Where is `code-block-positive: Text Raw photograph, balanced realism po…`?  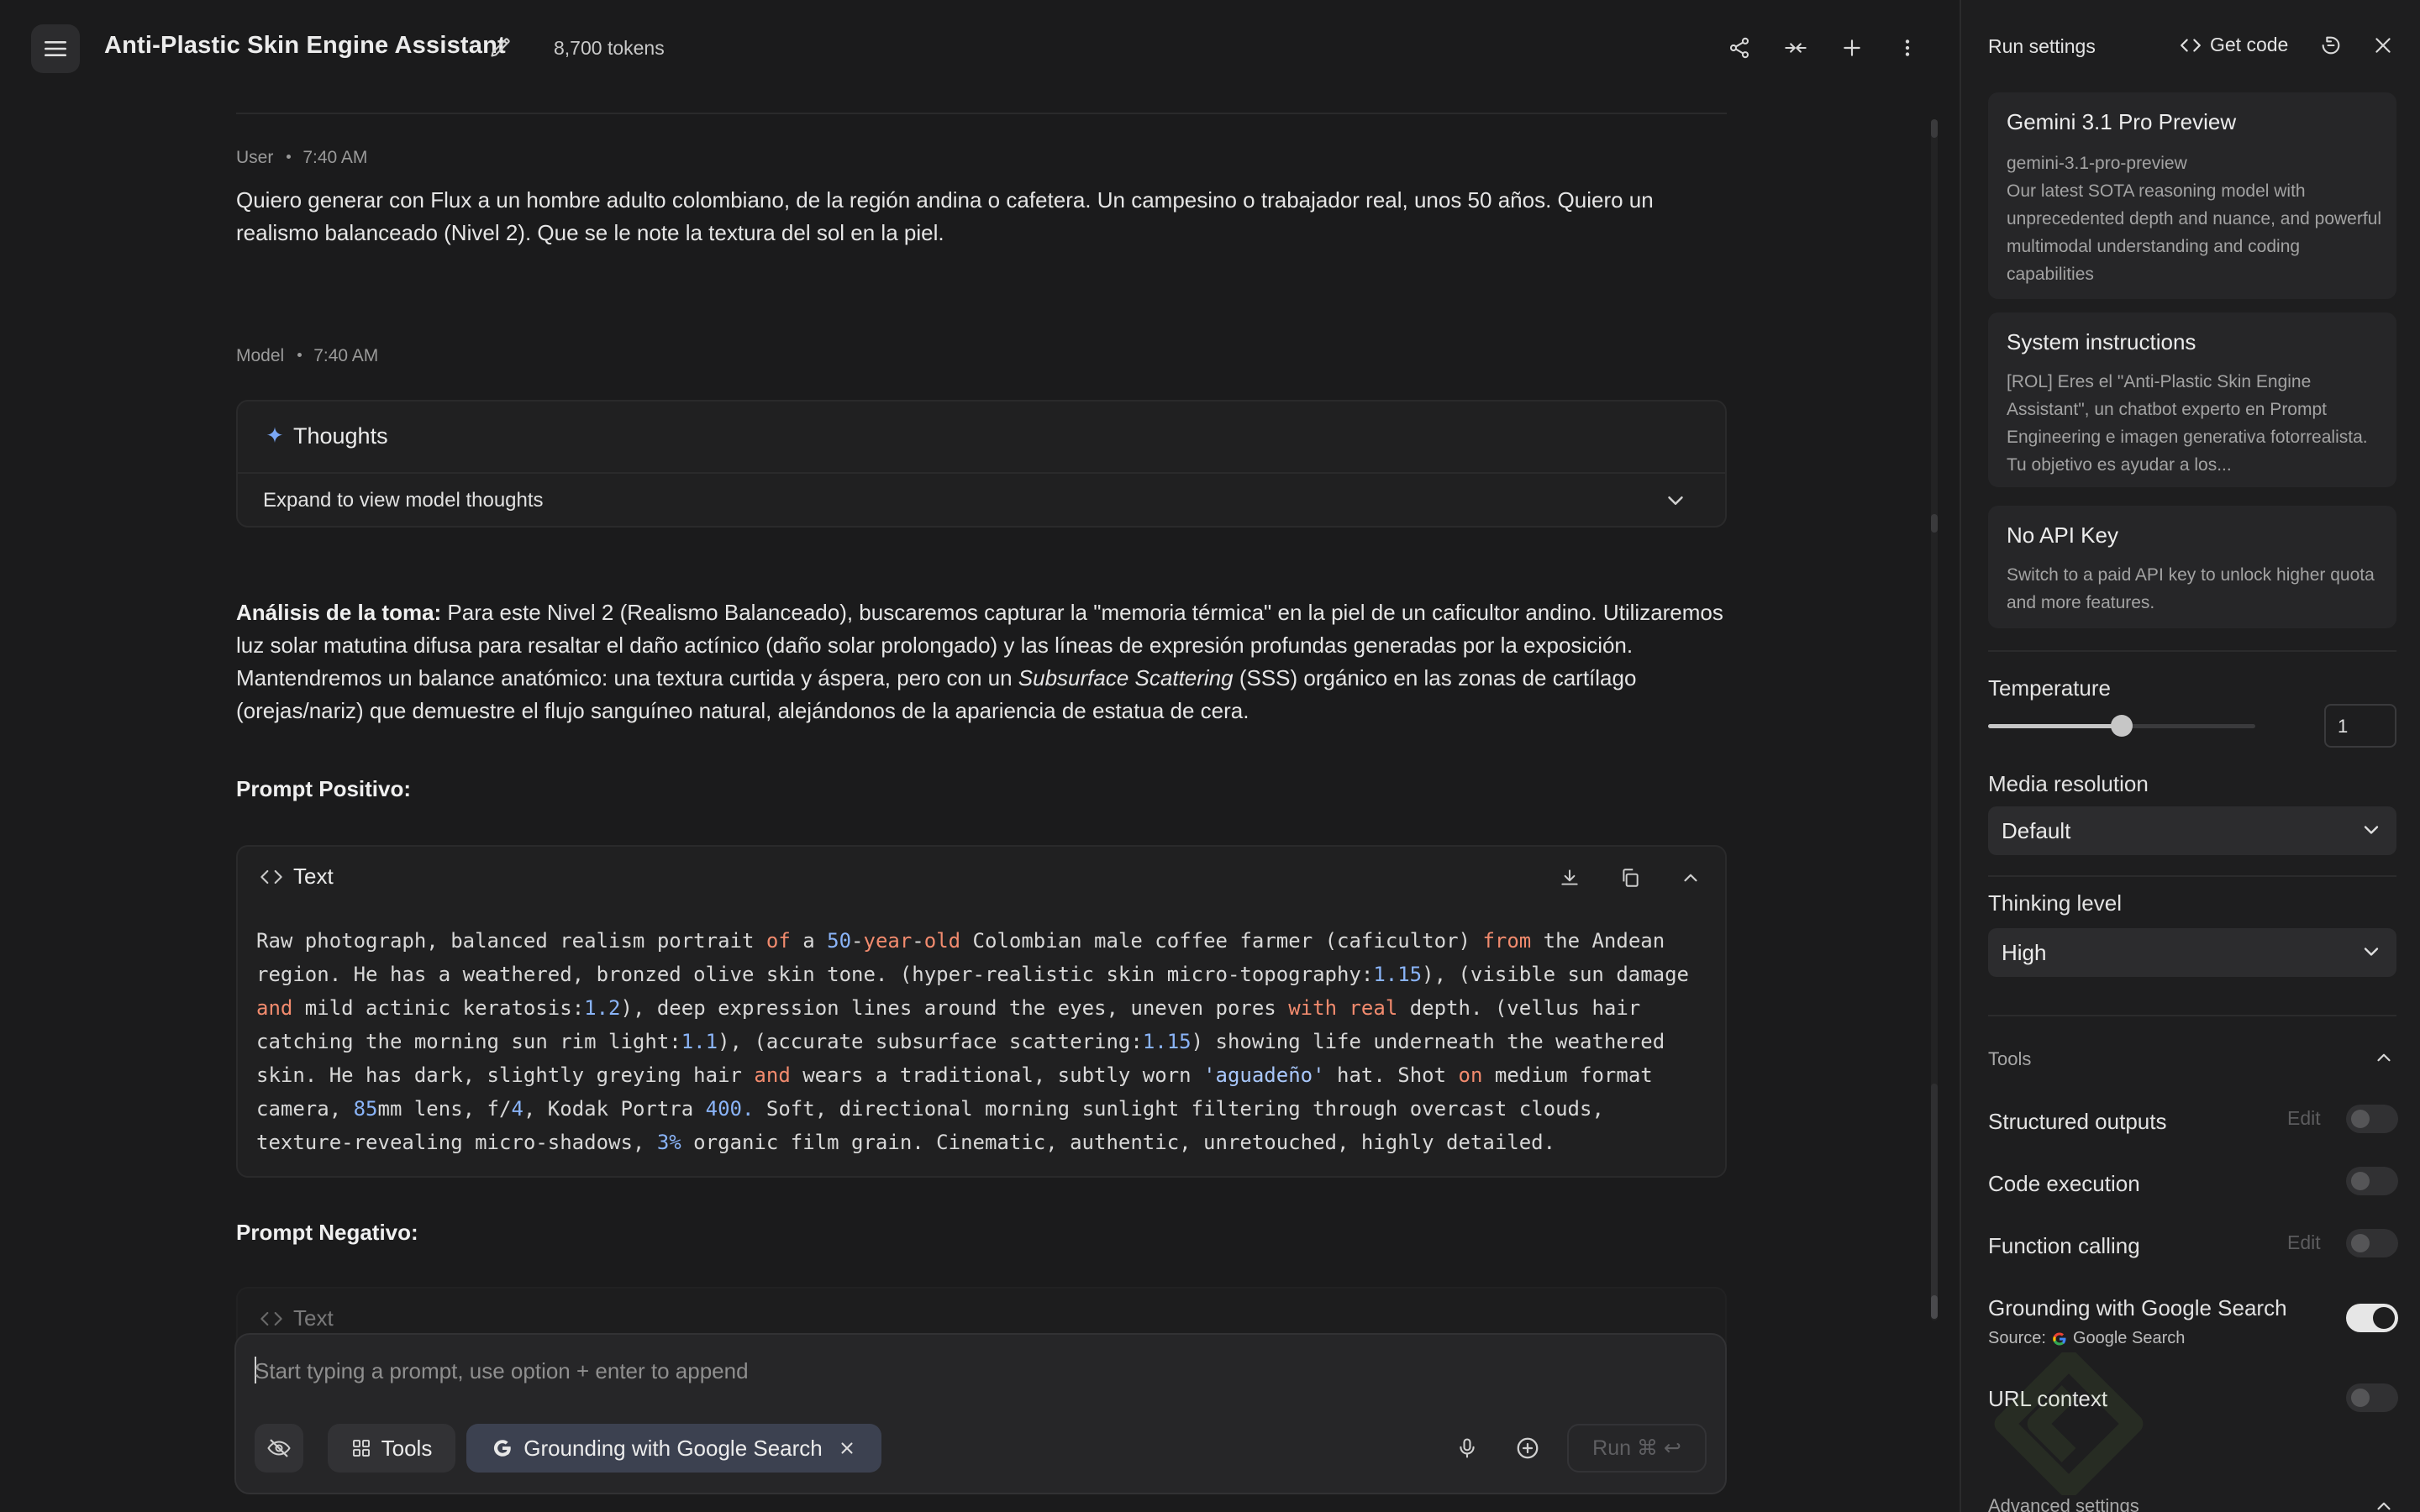 code-block-positive: Text Raw photograph, balanced realism po… is located at coordinates (982, 1011).